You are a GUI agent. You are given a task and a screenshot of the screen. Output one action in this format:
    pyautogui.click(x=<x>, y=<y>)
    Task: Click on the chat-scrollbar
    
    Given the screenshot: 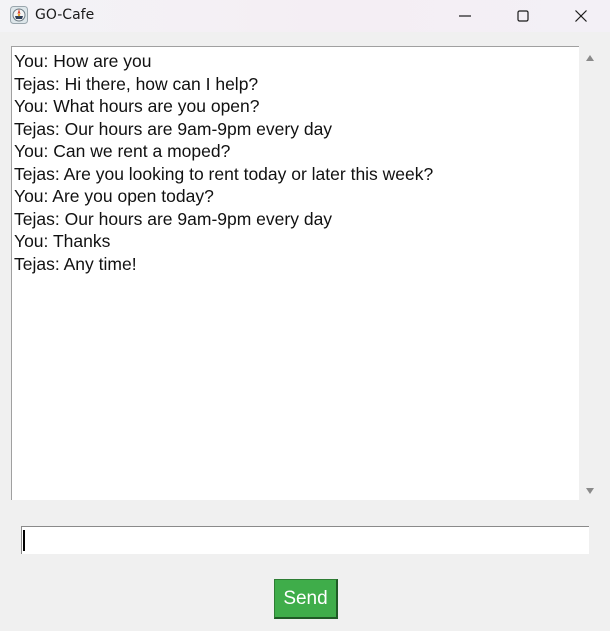 What is the action you would take?
    pyautogui.click(x=590, y=273)
    